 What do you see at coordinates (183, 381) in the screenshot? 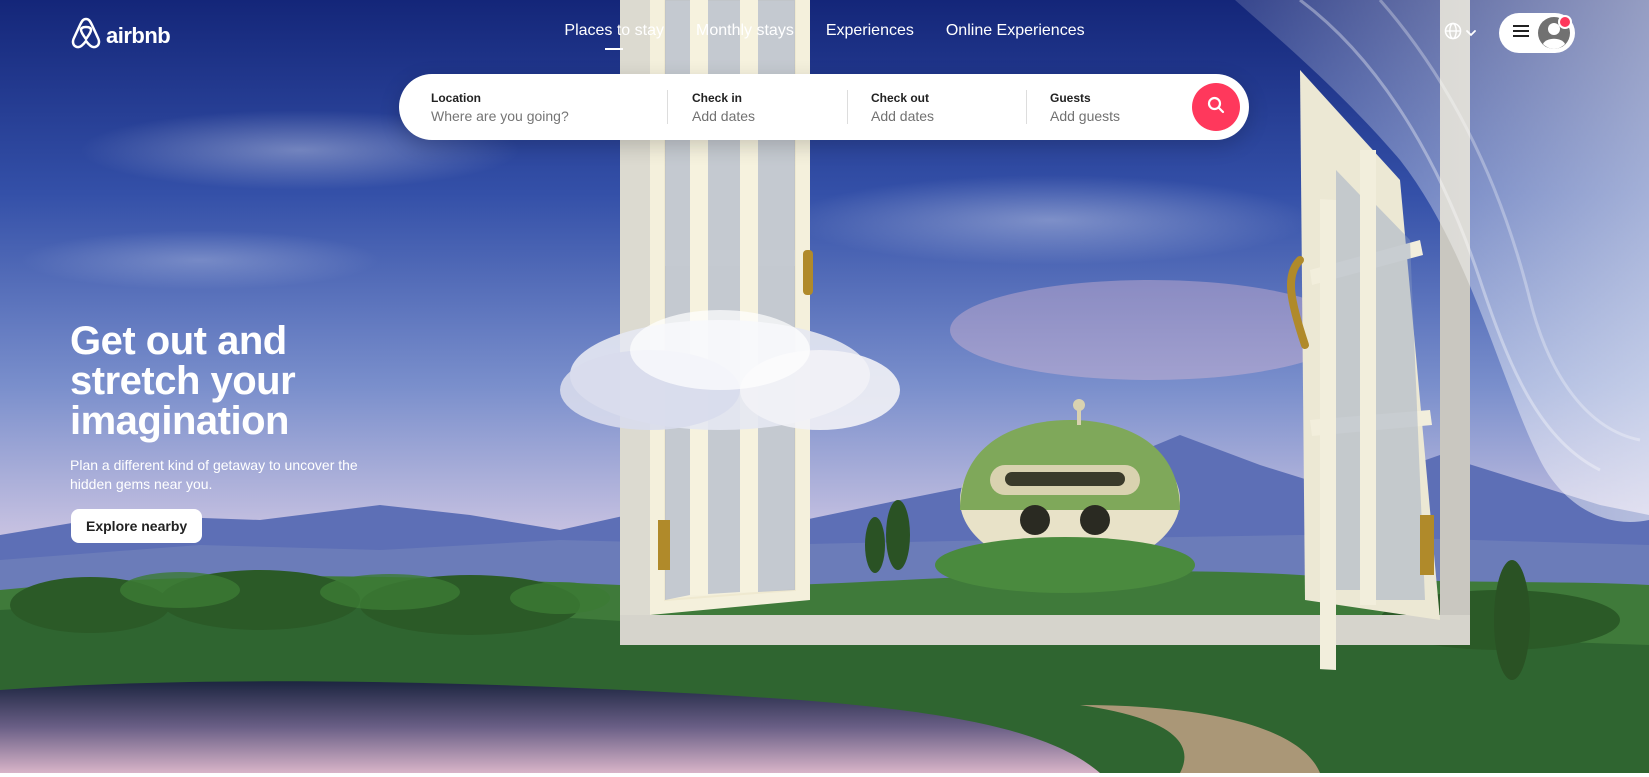
I see `hero-headline: Get out and stretch your imagination` at bounding box center [183, 381].